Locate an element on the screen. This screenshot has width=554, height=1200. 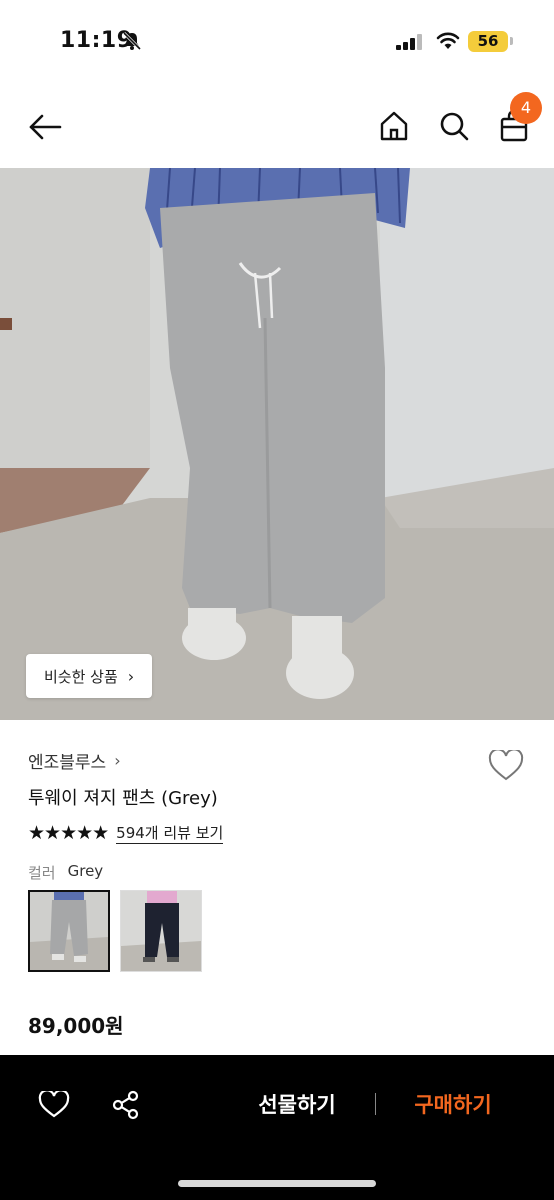
color-row: 컬러 Grey is located at coordinates (65, 872).